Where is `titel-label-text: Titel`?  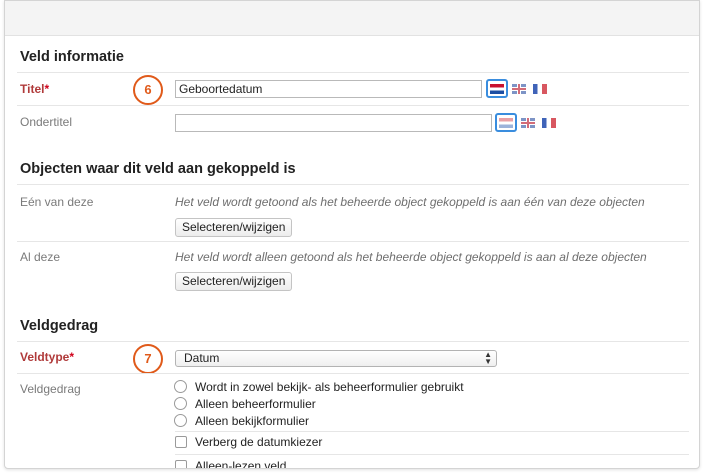
titel-label-text: Titel is located at coordinates (32, 89).